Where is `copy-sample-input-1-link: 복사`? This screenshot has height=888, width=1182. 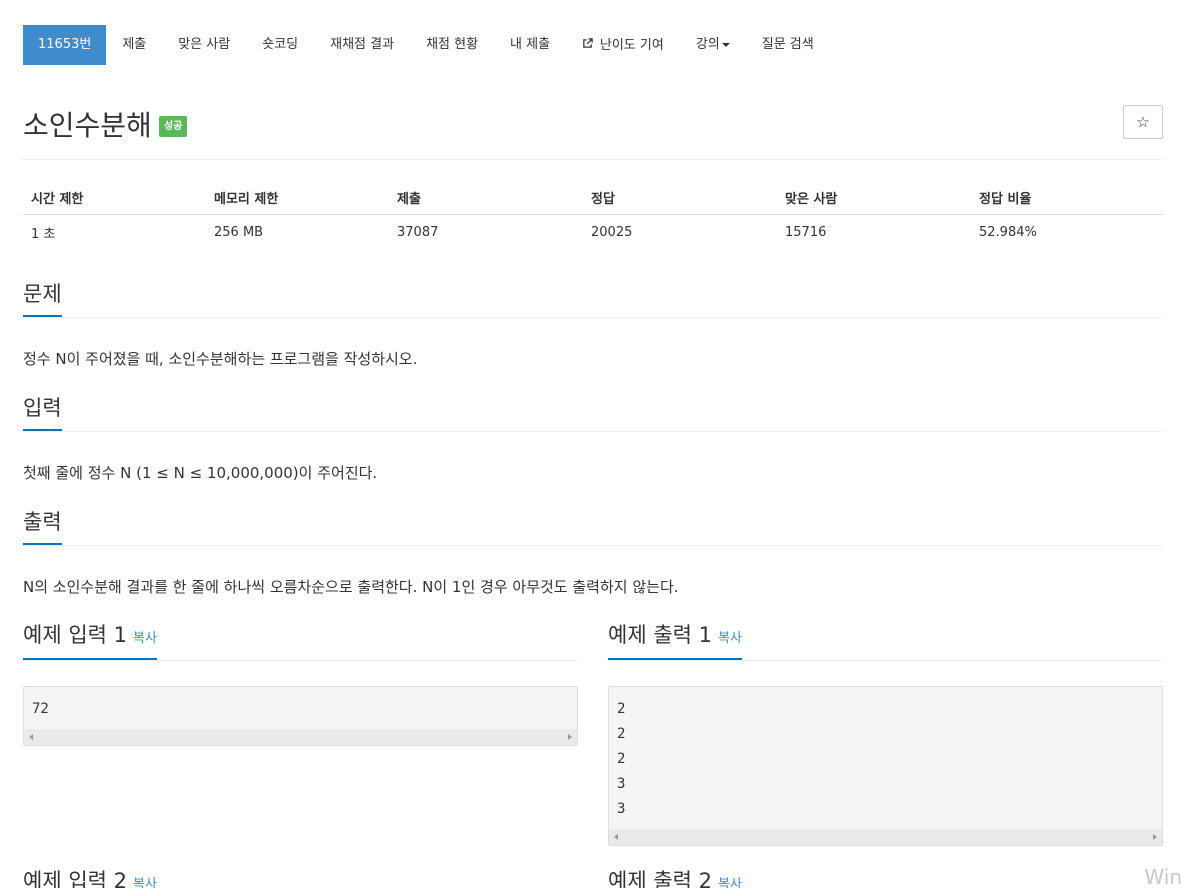 copy-sample-input-1-link: 복사 is located at coordinates (145, 638).